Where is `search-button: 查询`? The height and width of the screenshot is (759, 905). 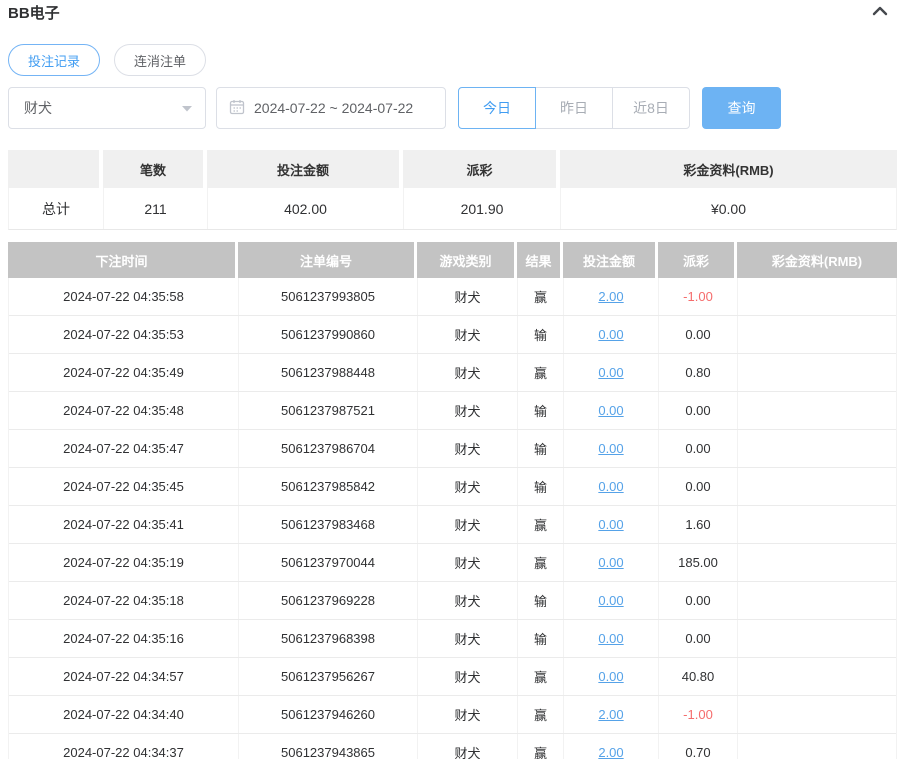
search-button: 查询 is located at coordinates (741, 108).